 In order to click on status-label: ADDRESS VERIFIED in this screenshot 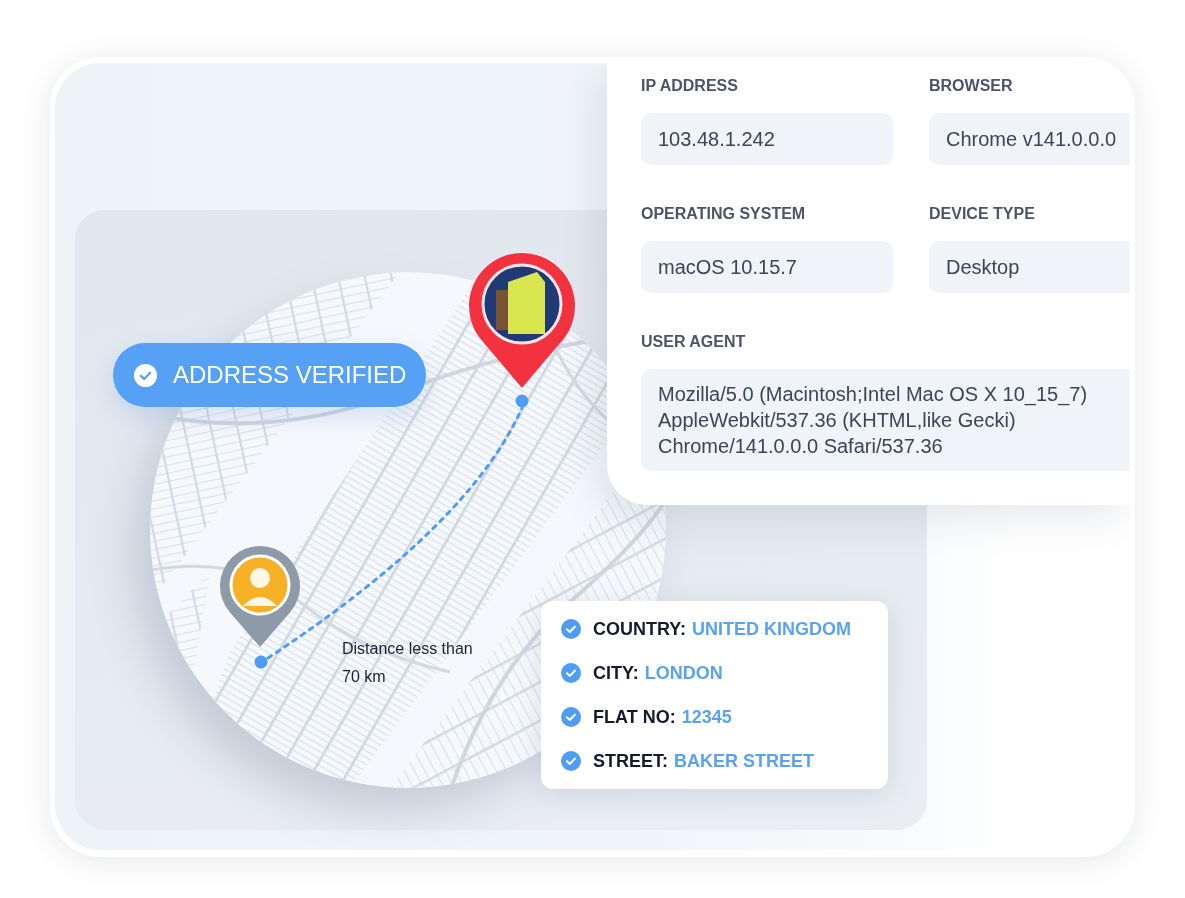, I will do `click(290, 375)`.